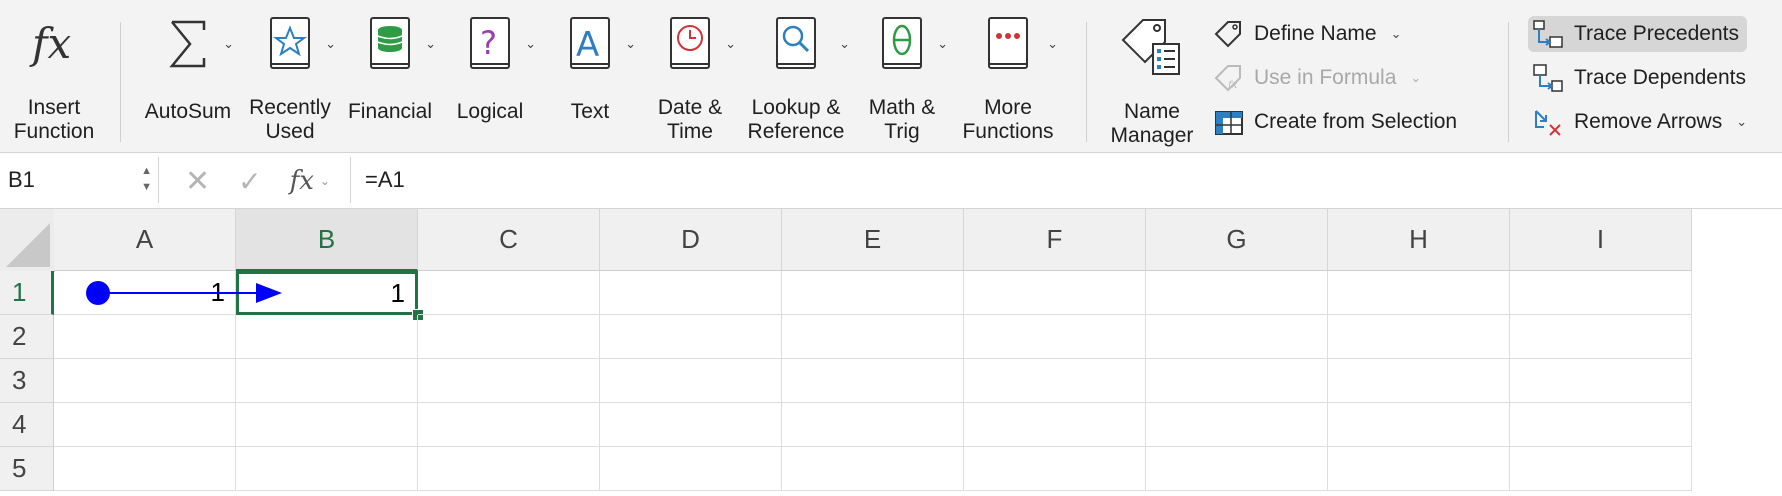 The width and height of the screenshot is (1782, 496). I want to click on cell-h4, so click(1419, 425).